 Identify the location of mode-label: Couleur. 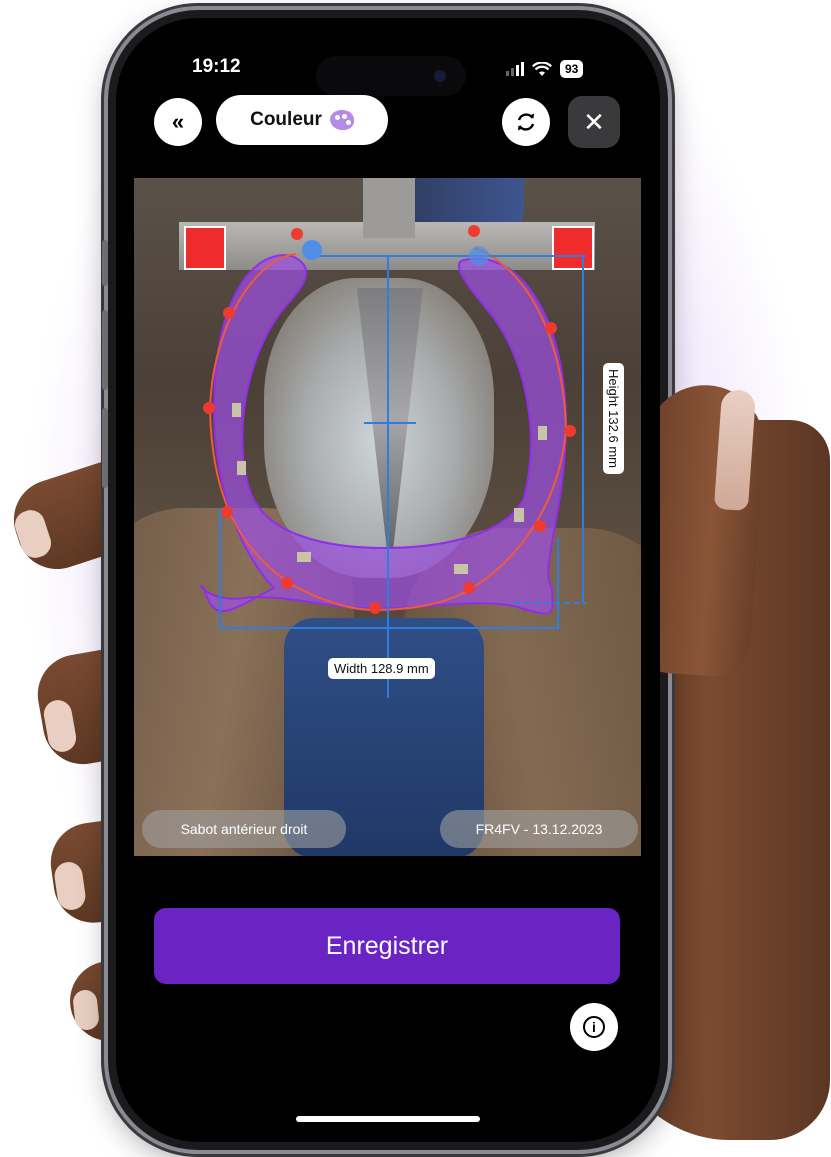
(286, 119).